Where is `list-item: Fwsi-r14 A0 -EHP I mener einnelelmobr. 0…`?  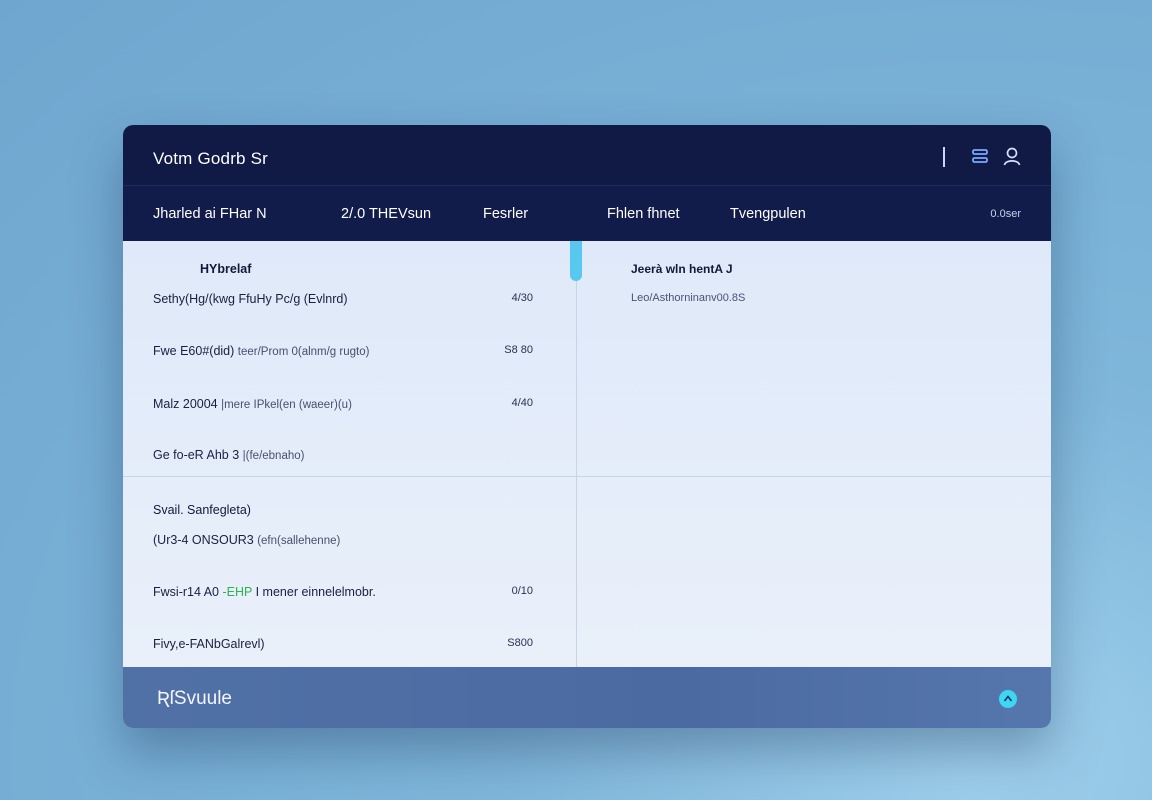 list-item: Fwsi-r14 A0 -EHP I mener einnelelmobr. 0… is located at coordinates (343, 595).